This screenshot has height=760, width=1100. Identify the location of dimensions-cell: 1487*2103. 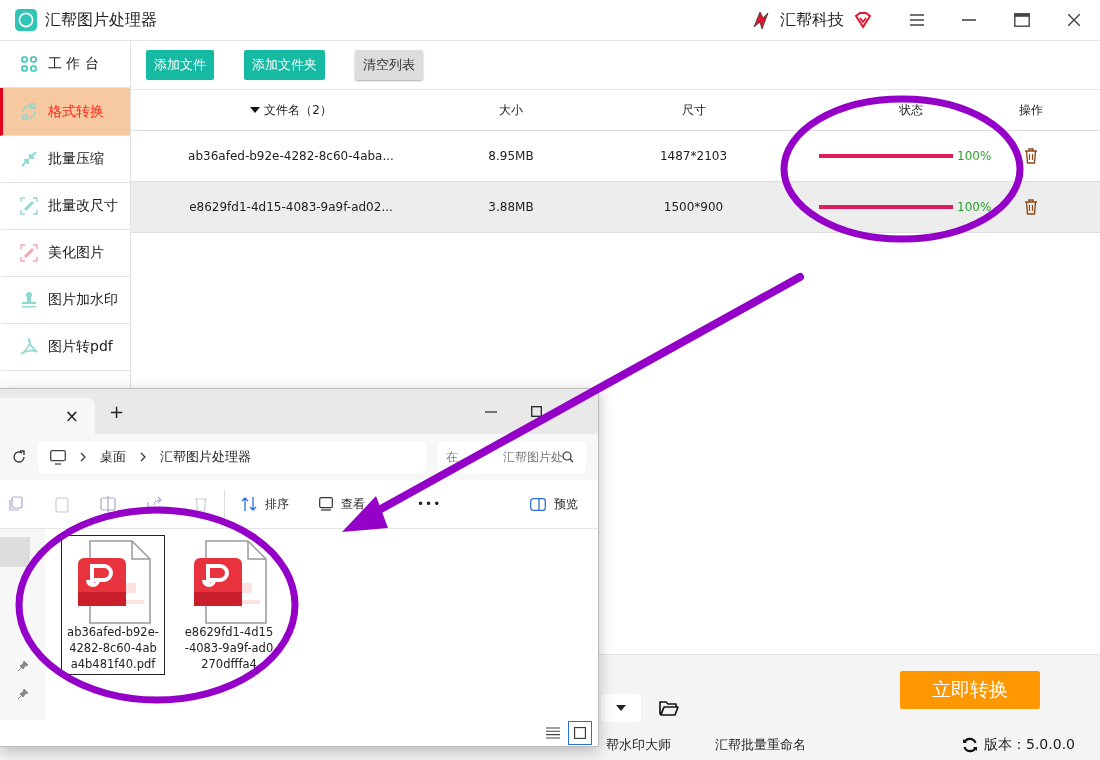
(693, 156).